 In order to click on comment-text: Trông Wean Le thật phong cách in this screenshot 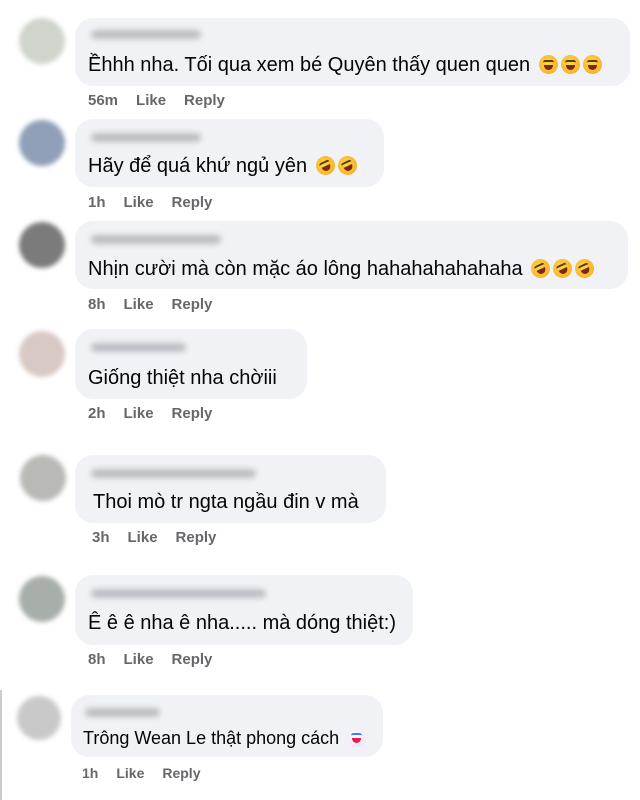, I will do `click(225, 738)`.